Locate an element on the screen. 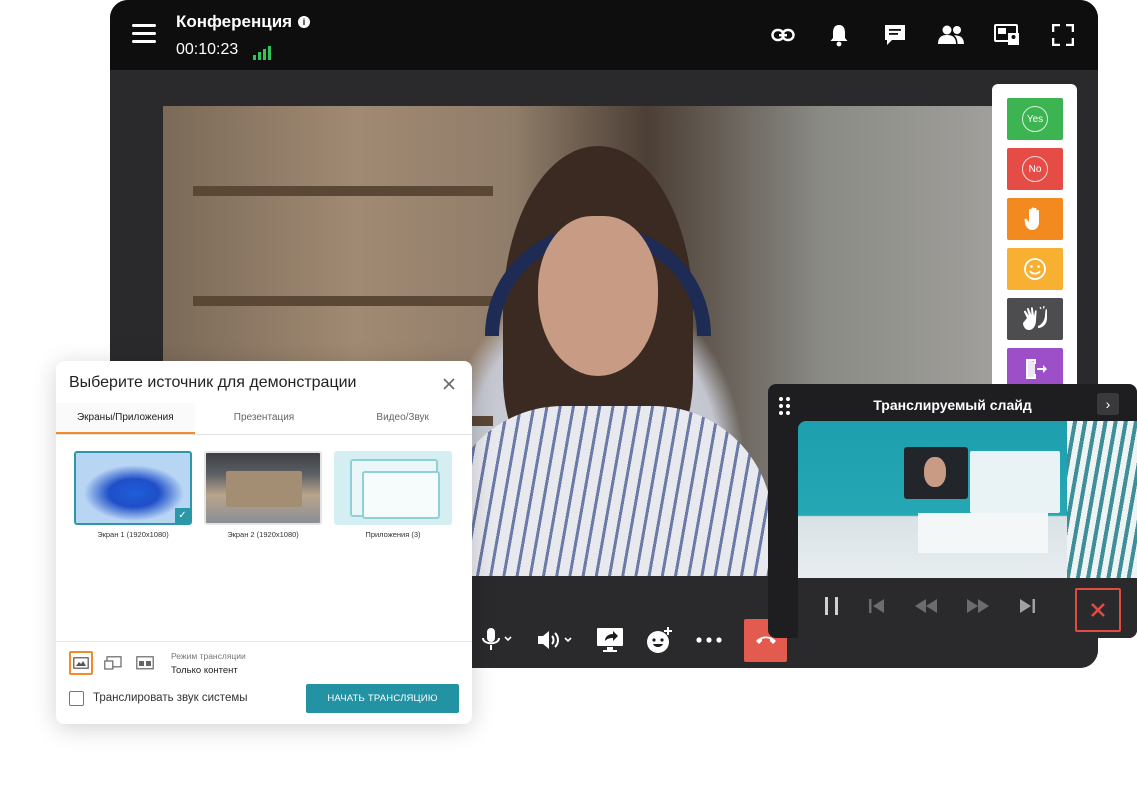  tab-presentation: Презентация is located at coordinates (264, 418).